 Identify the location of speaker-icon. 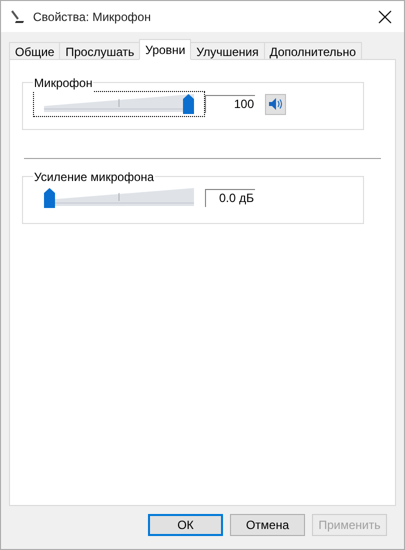
(275, 104).